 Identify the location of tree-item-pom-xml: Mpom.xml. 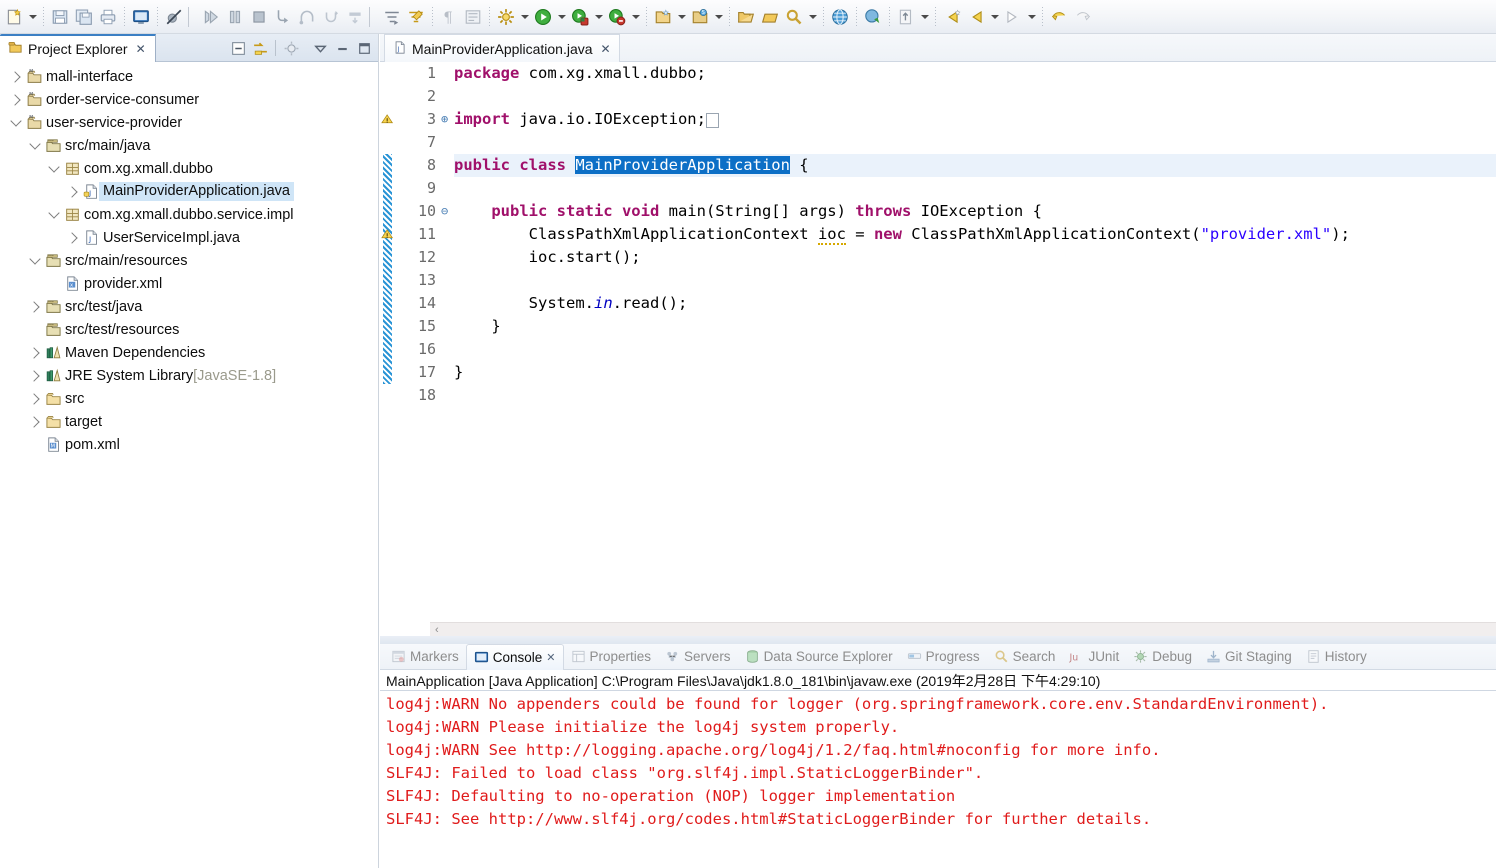
(189, 444).